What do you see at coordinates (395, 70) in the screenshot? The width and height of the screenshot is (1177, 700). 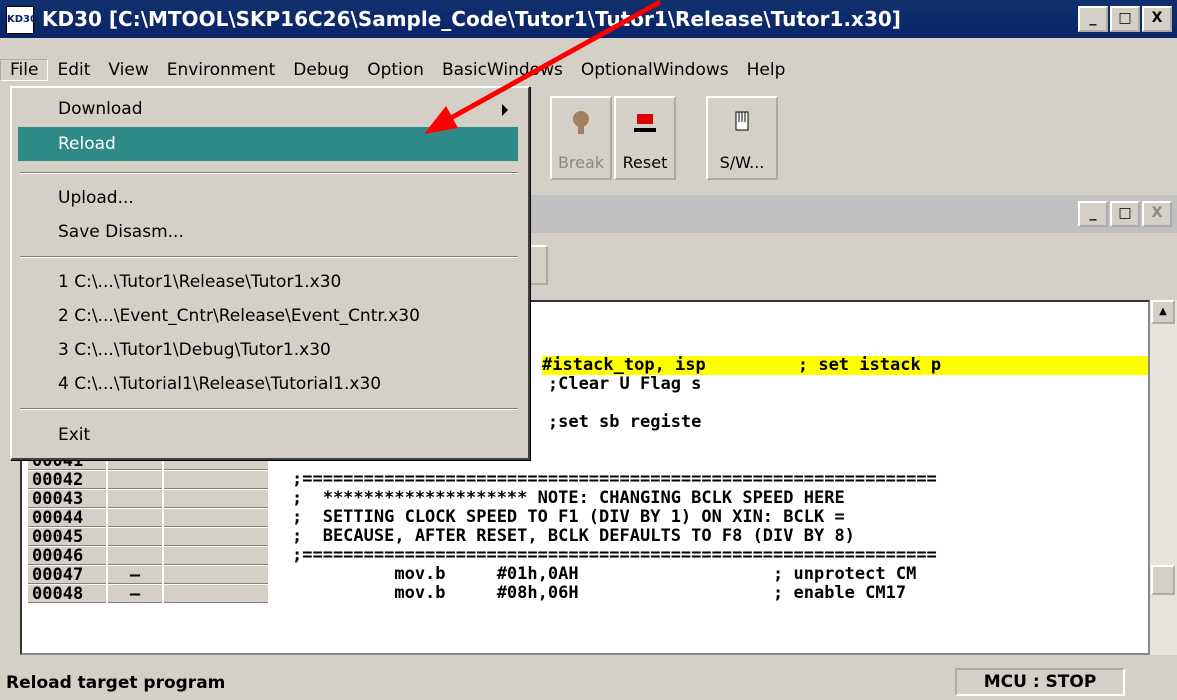 I see `menu-option: Option` at bounding box center [395, 70].